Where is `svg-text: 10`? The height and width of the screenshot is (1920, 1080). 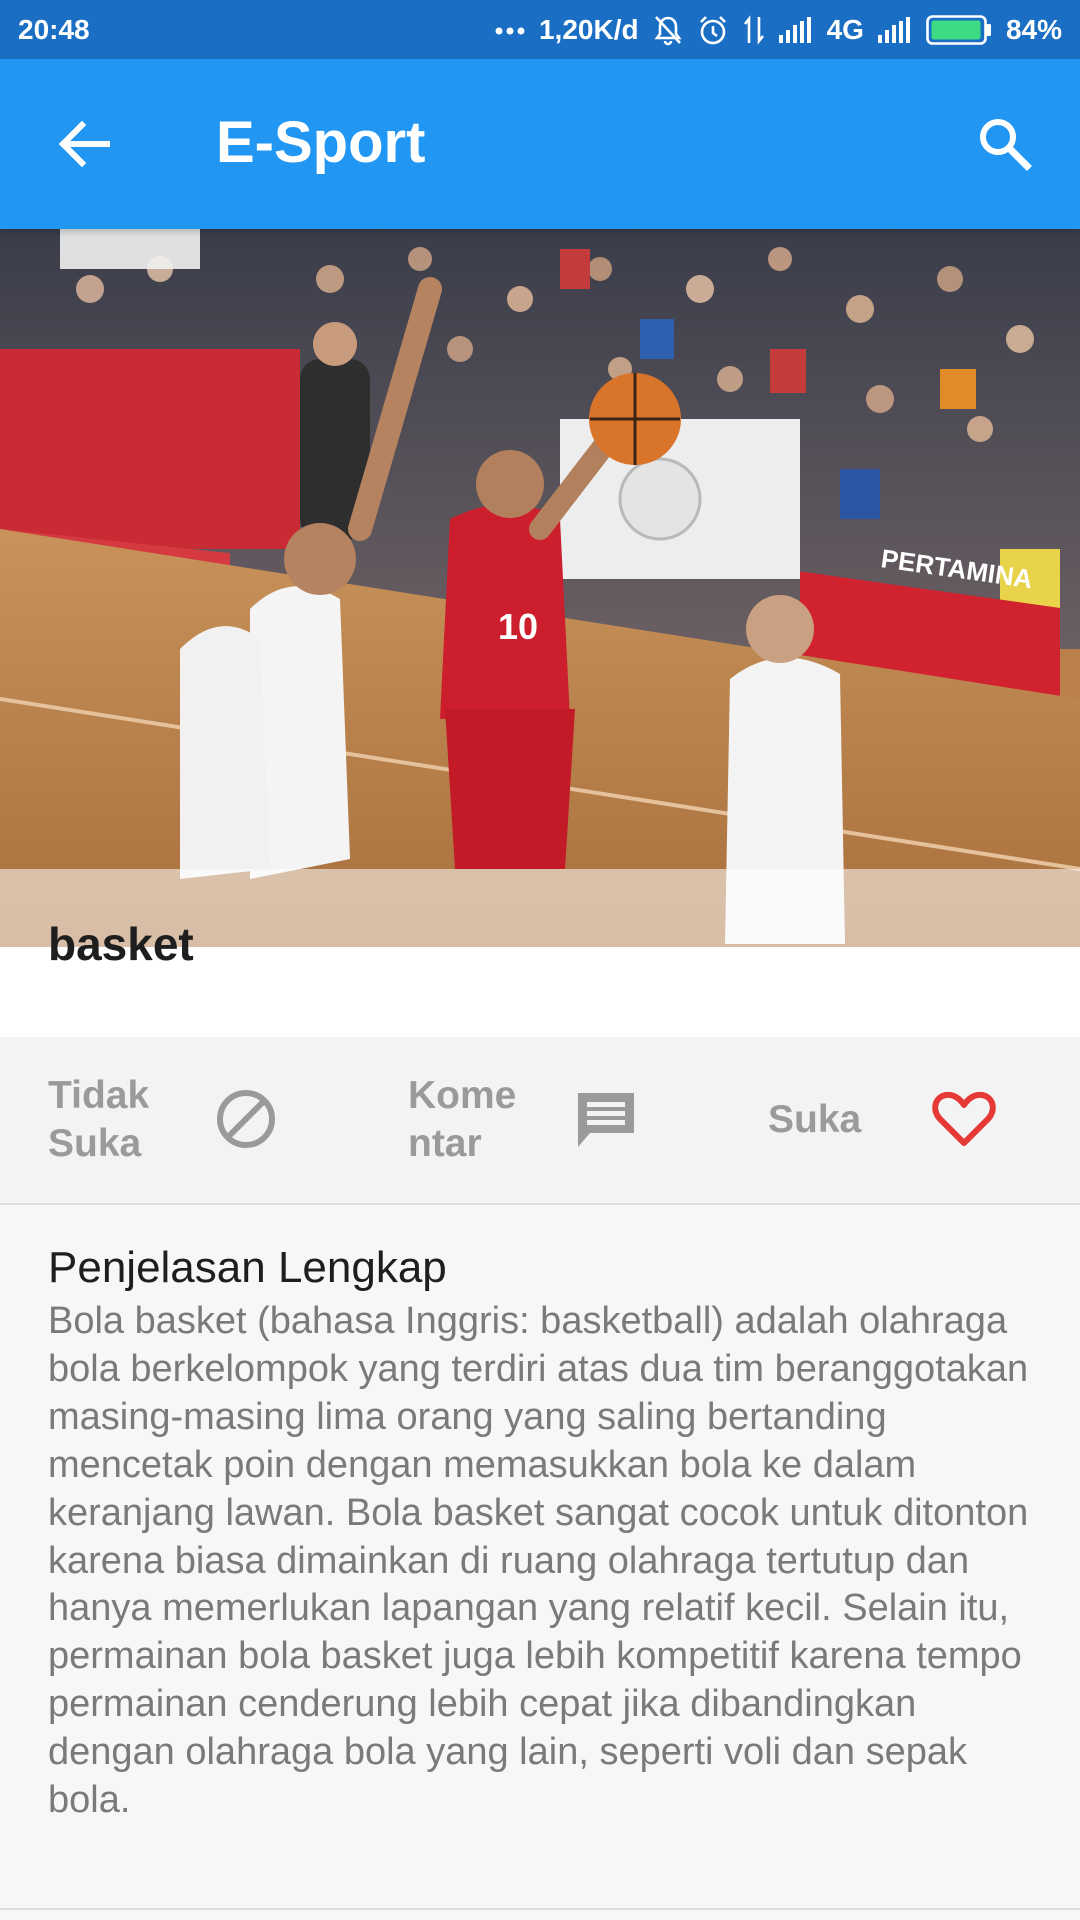 svg-text: 10 is located at coordinates (518, 626).